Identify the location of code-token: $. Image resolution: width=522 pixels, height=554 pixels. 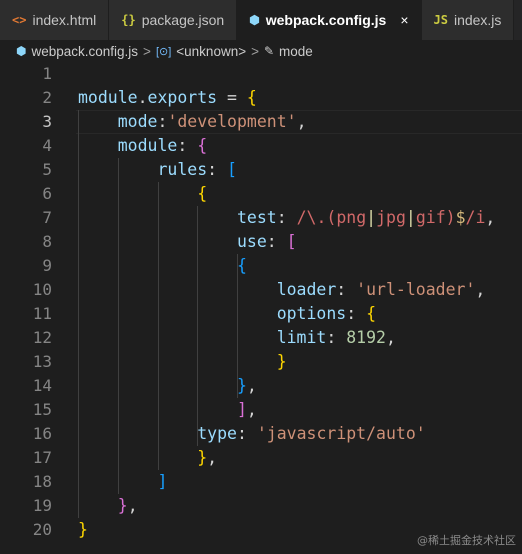
(460, 217).